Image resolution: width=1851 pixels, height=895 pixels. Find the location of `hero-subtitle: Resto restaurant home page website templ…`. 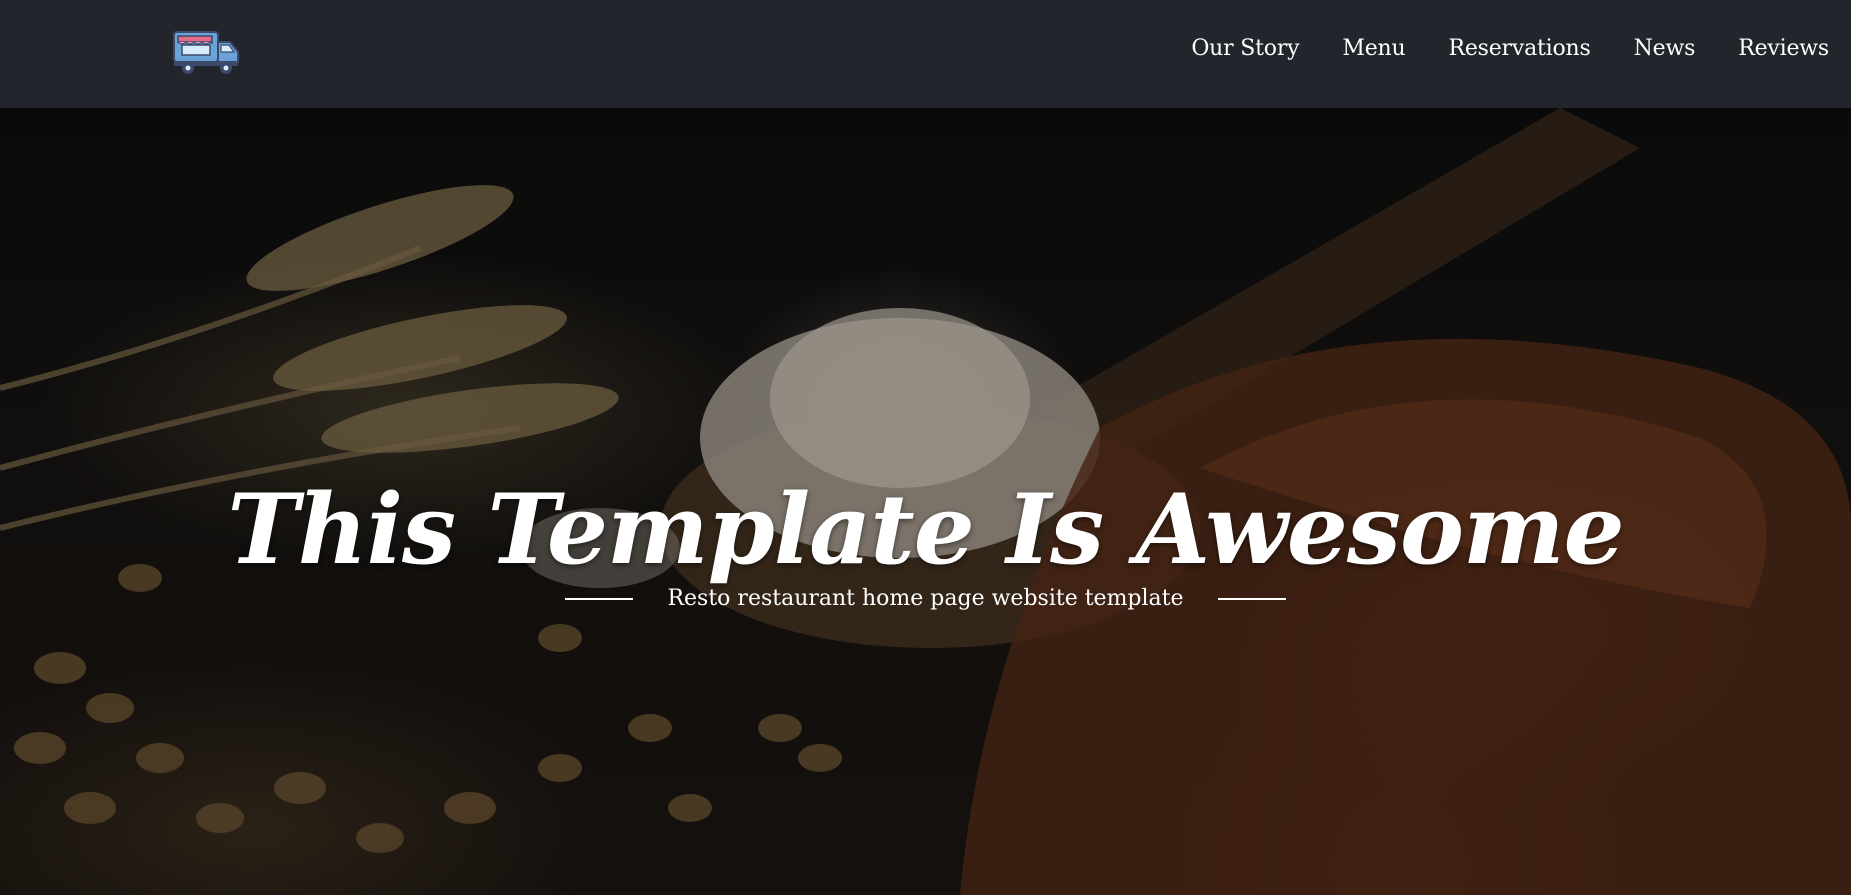

hero-subtitle: Resto restaurant home page website templ… is located at coordinates (925, 598).